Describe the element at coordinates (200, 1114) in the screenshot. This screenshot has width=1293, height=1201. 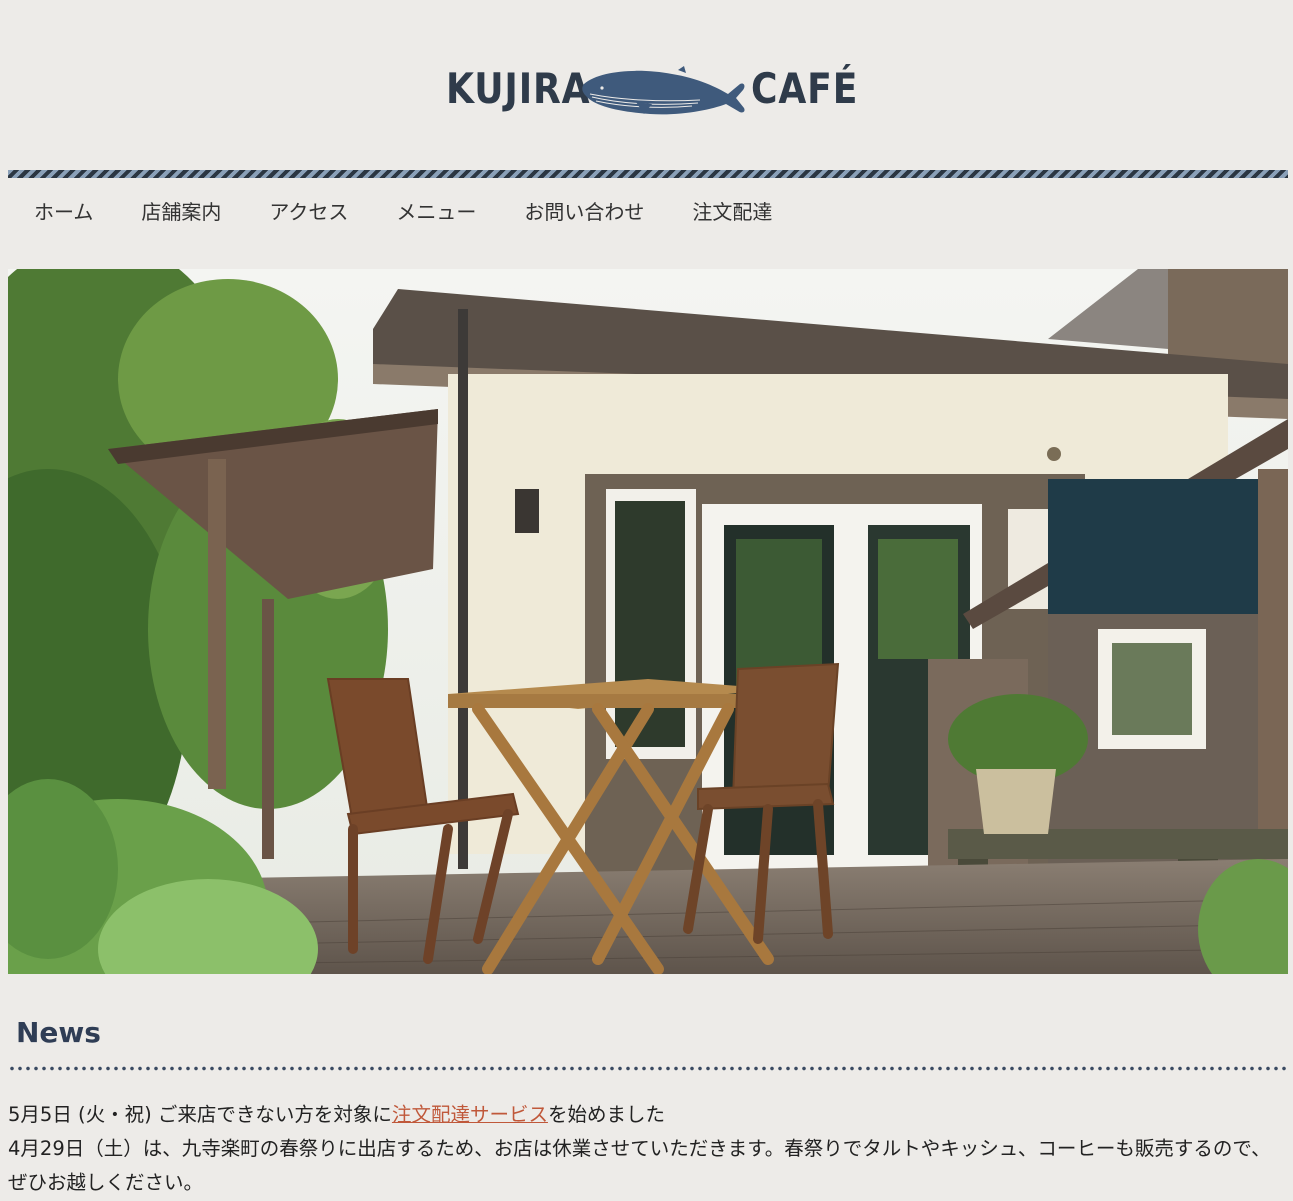
I see `news-item-1-text: 5月5日 (火・祝) ご来店できない方を対象に` at that location.